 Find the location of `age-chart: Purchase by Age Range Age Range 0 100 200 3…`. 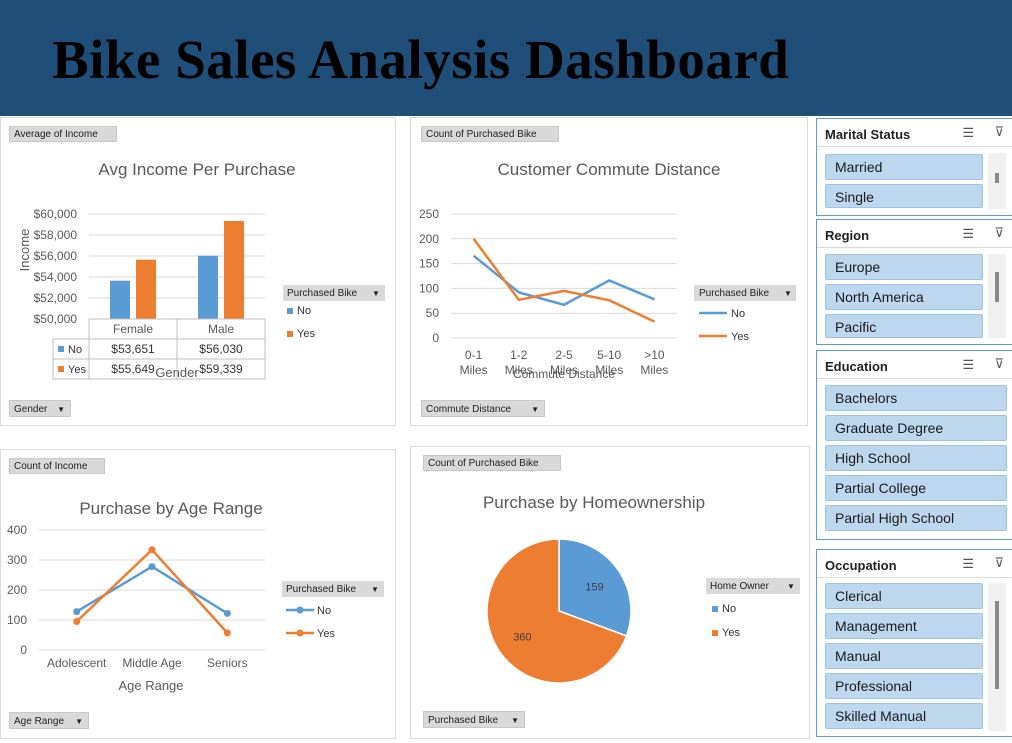

age-chart: Purchase by Age Range Age Range 0 100 200 3… is located at coordinates (195, 596).